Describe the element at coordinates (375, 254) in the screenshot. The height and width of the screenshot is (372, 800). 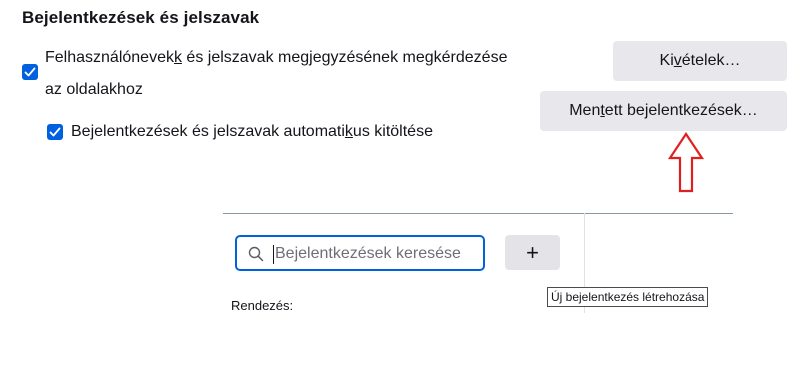
I see `logins-search-input` at that location.